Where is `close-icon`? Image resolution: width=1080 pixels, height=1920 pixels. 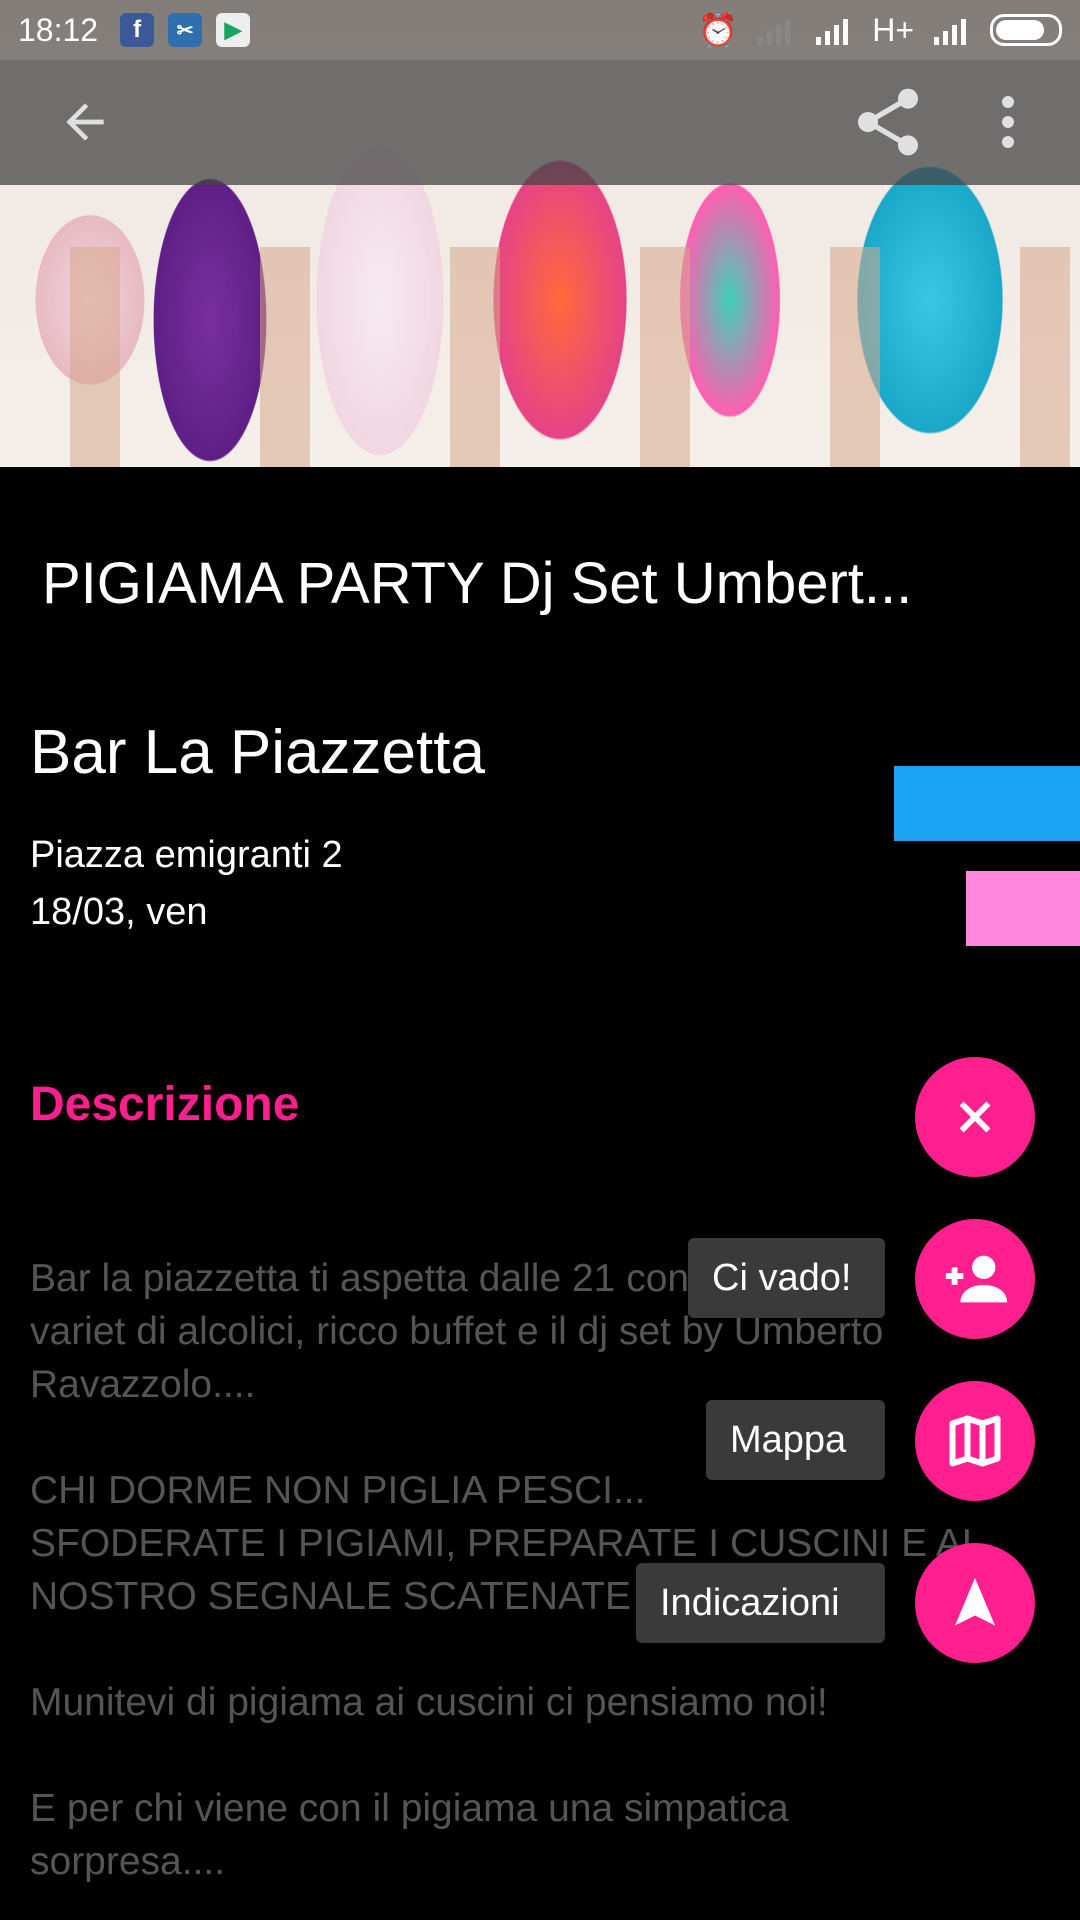
close-icon is located at coordinates (975, 1117).